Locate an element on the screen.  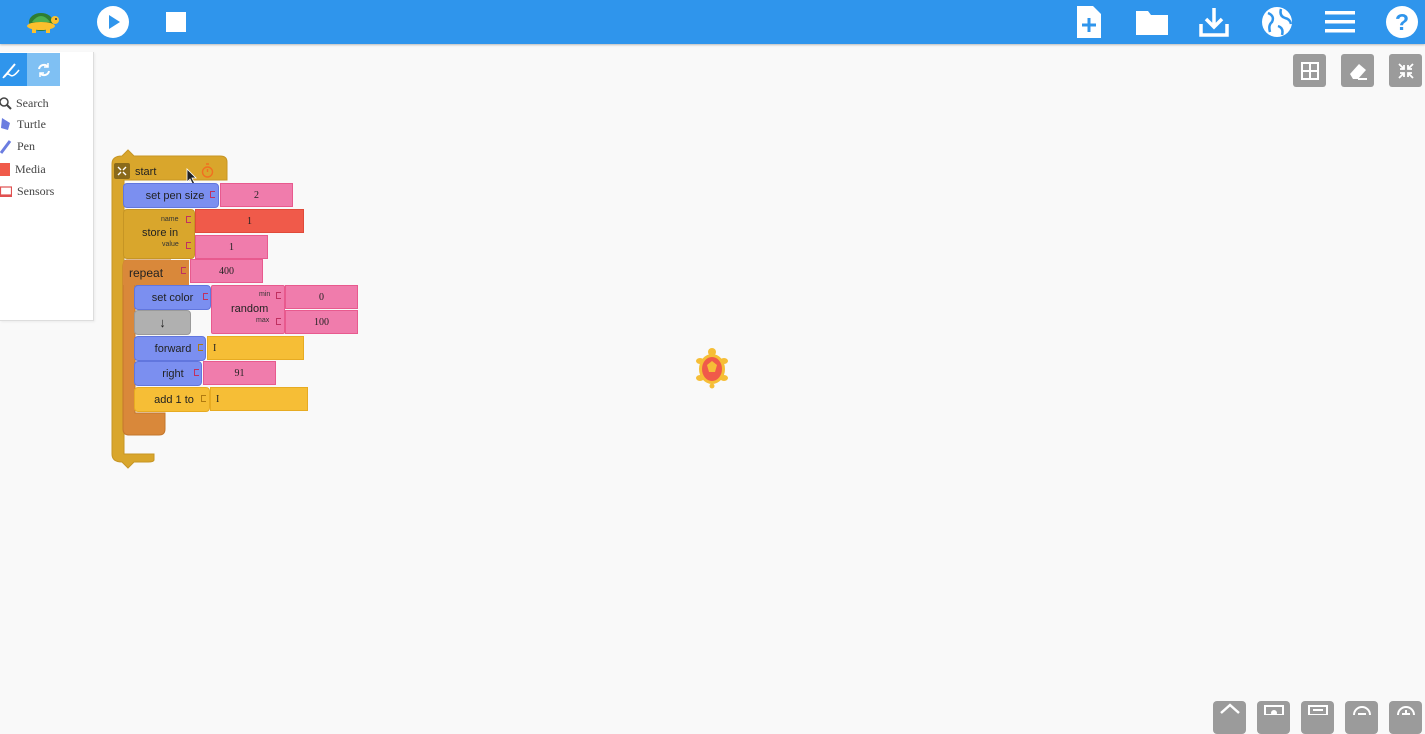
zoom-in-icon is located at coordinates (1405, 717).